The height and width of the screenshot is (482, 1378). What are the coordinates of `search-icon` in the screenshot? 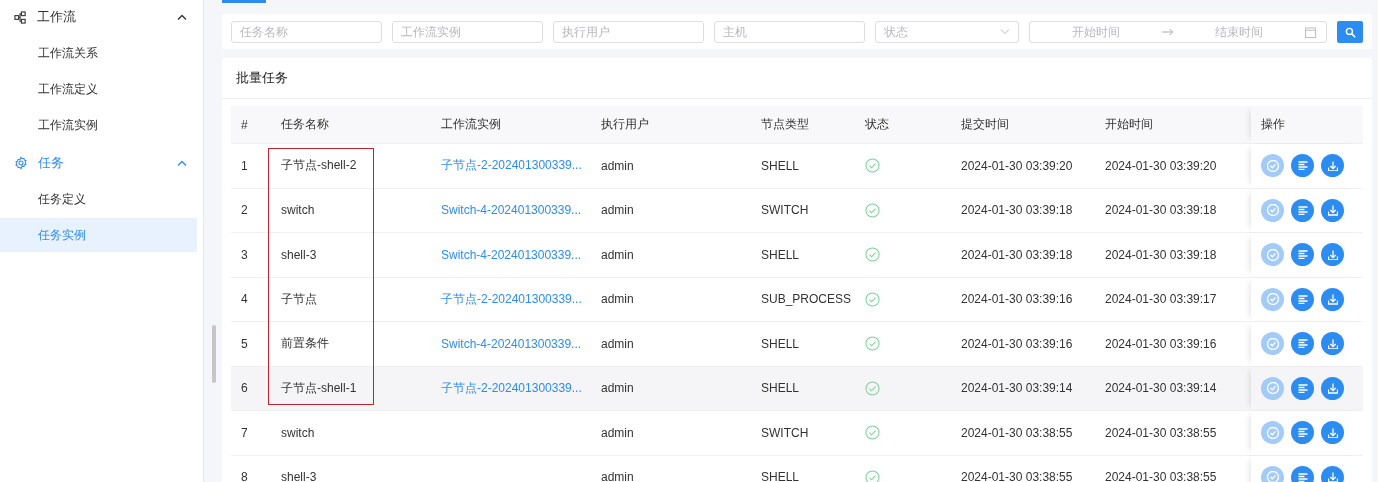 It's located at (1350, 32).